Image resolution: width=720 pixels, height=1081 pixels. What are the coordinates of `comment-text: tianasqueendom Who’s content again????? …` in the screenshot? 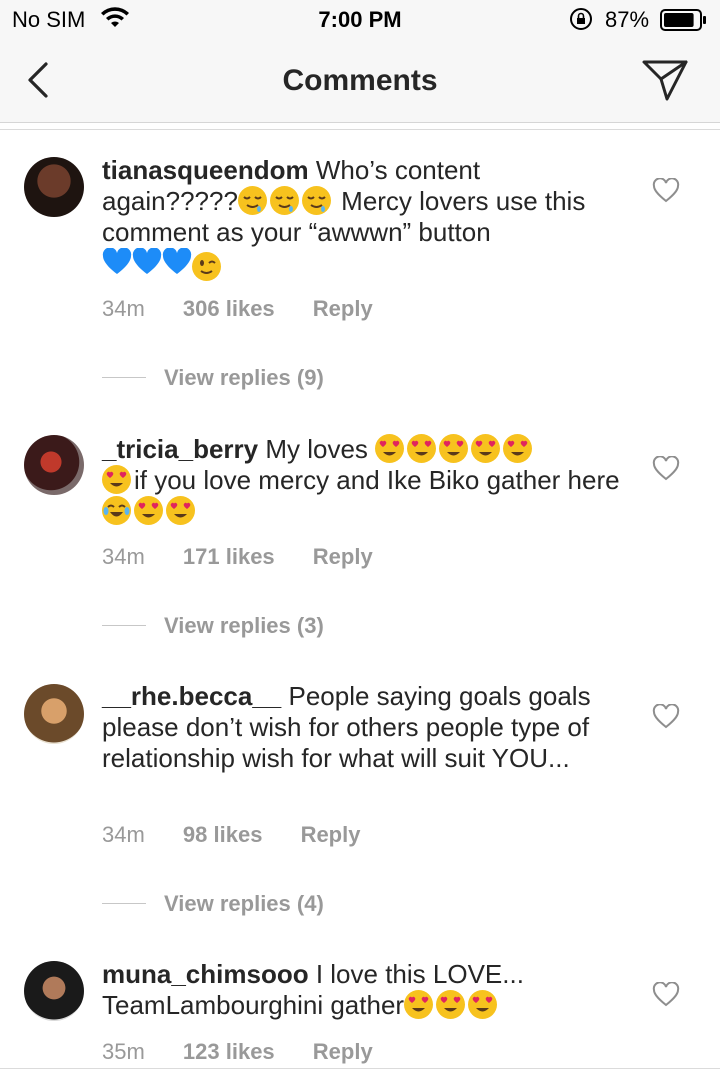 It's located at (362, 219).